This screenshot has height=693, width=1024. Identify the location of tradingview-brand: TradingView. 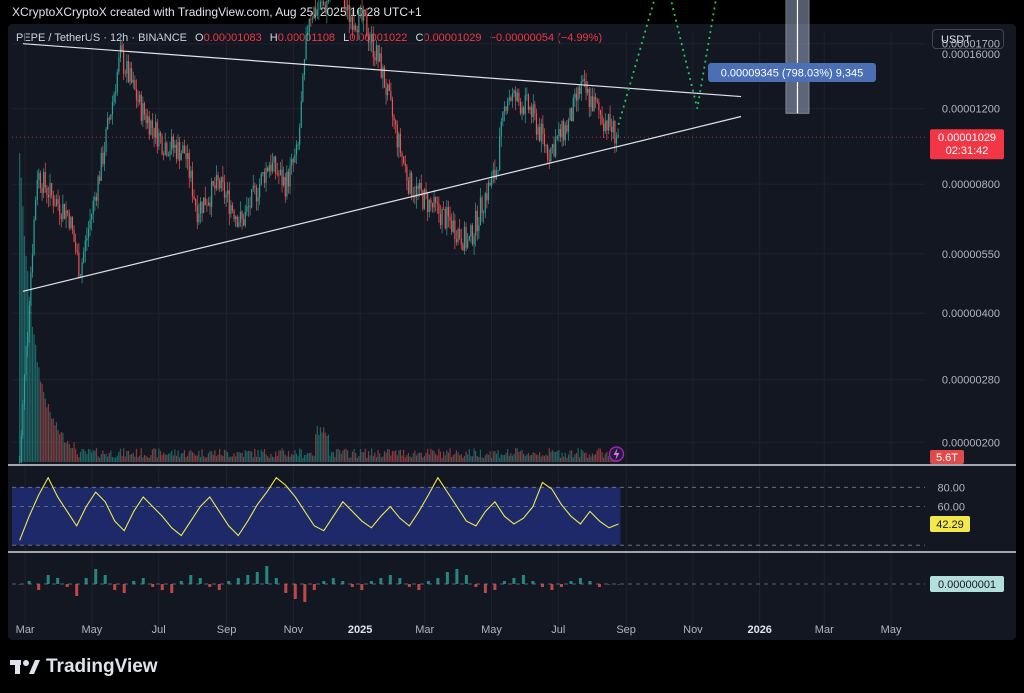
(84, 667).